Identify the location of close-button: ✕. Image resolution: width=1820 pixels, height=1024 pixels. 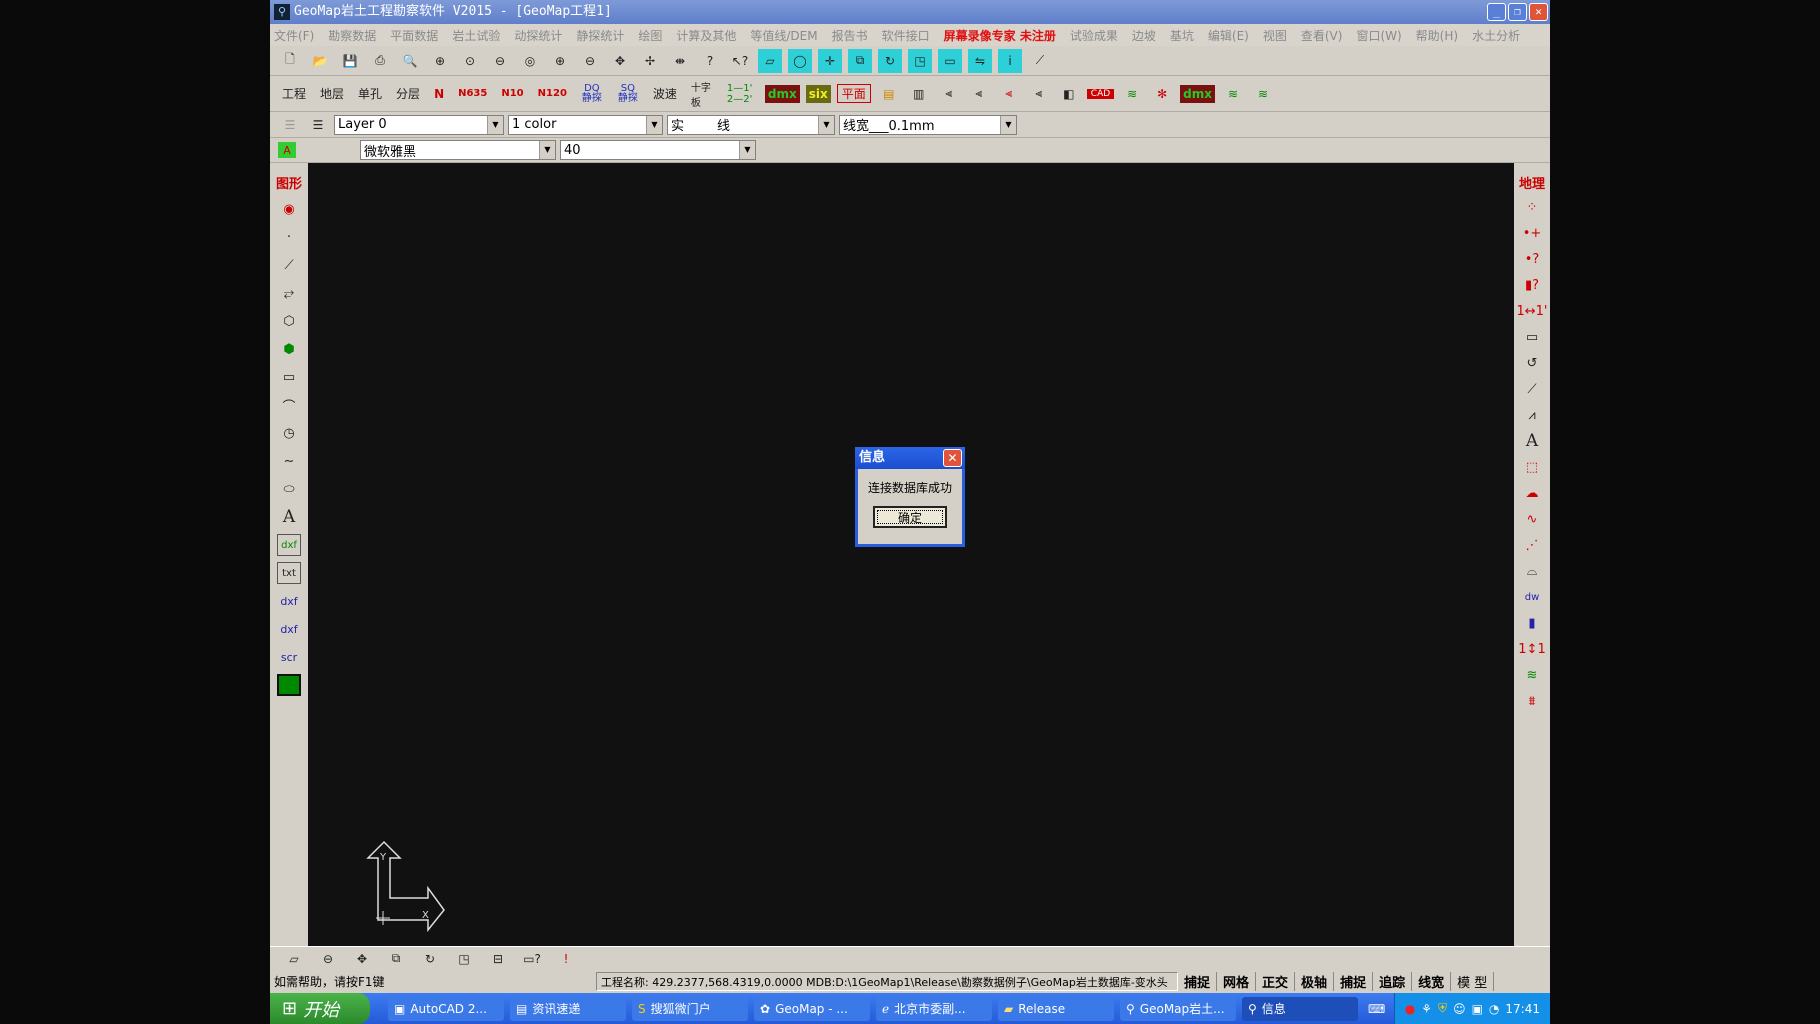
(1538, 12).